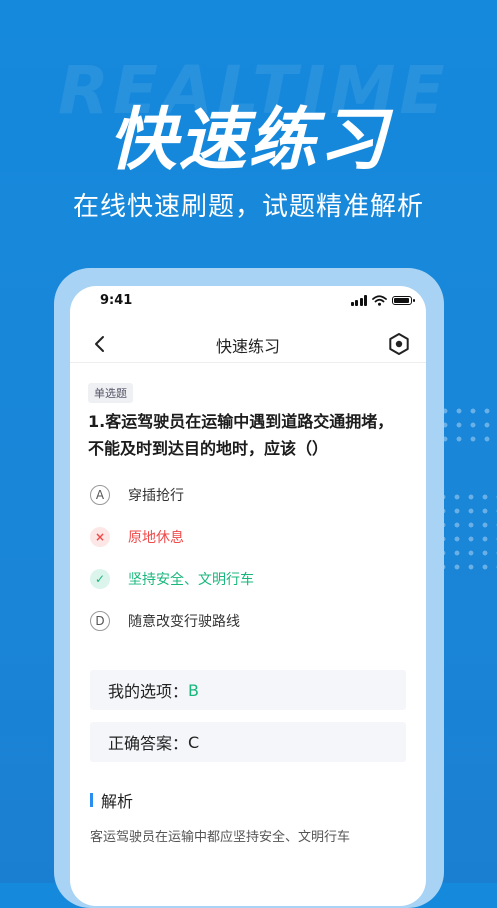  What do you see at coordinates (403, 300) in the screenshot?
I see `battery-icon` at bounding box center [403, 300].